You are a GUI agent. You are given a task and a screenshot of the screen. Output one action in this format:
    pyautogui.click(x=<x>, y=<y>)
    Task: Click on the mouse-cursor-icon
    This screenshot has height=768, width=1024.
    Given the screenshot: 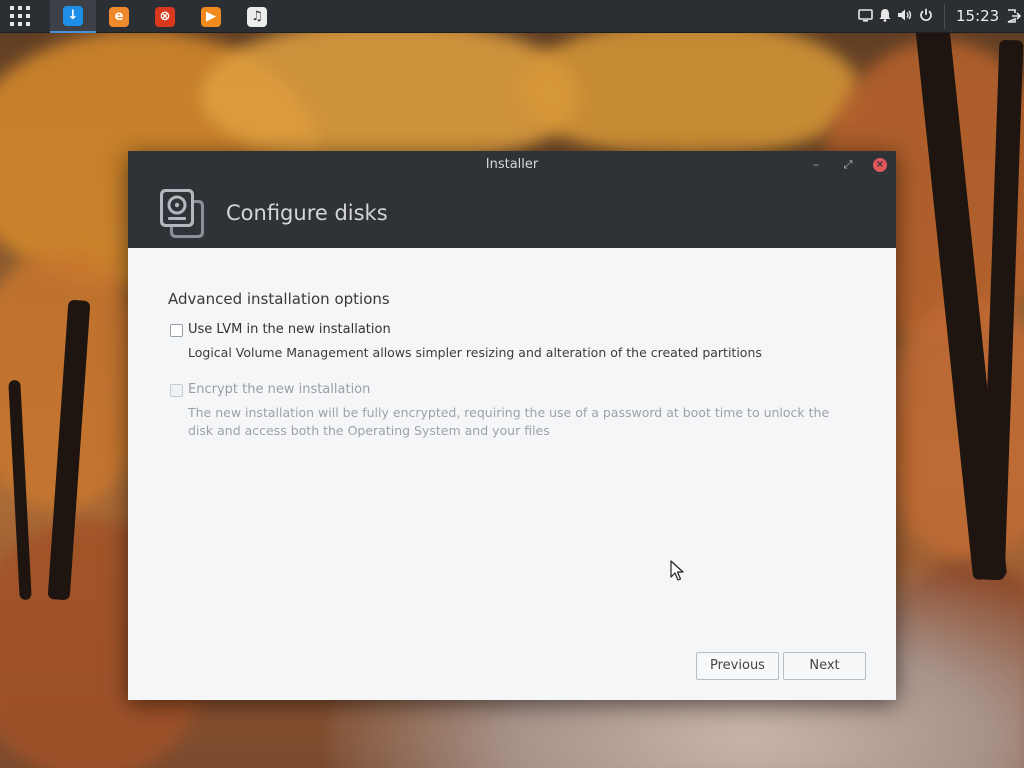 What is the action you would take?
    pyautogui.click(x=677, y=570)
    